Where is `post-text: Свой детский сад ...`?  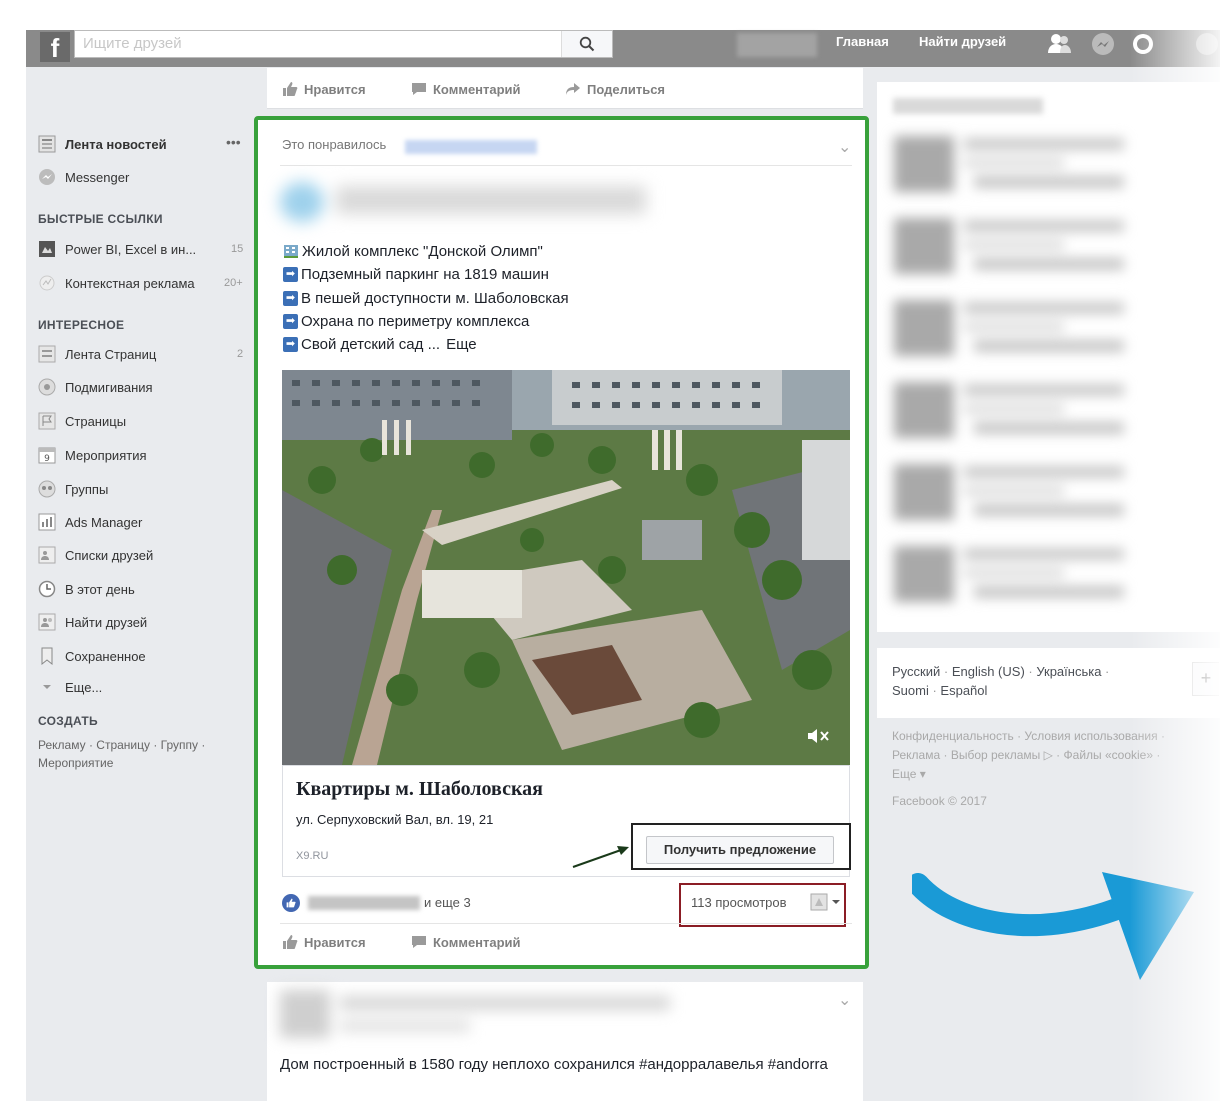
post-text: Свой детский сад ... is located at coordinates (371, 344).